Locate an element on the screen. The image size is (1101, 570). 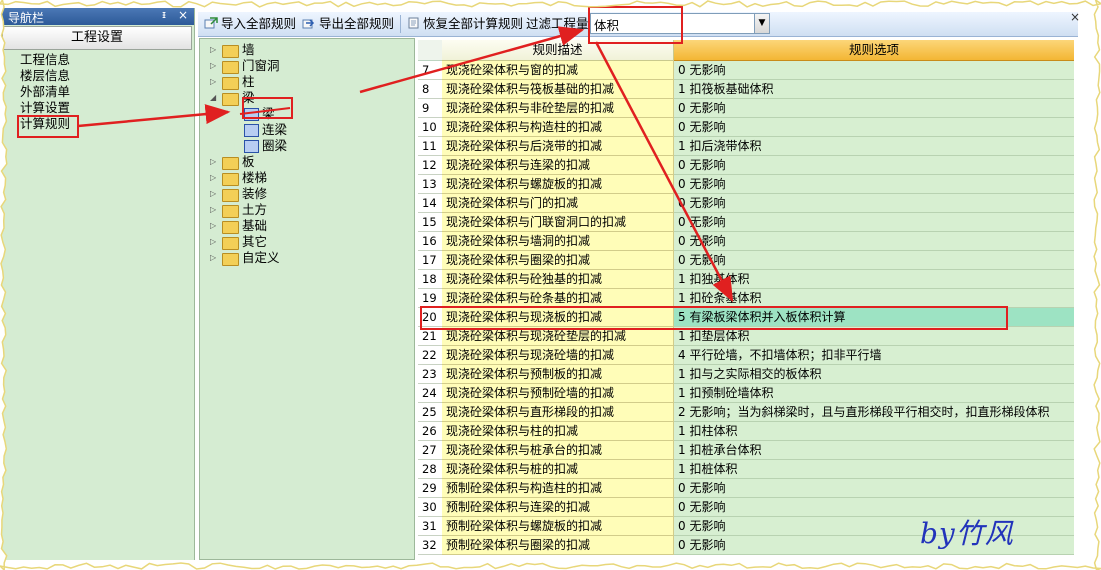
table-row: 28 现浇砼梁体积与桩的扣减 1 扣桩体积 is located at coordinates (746, 469).